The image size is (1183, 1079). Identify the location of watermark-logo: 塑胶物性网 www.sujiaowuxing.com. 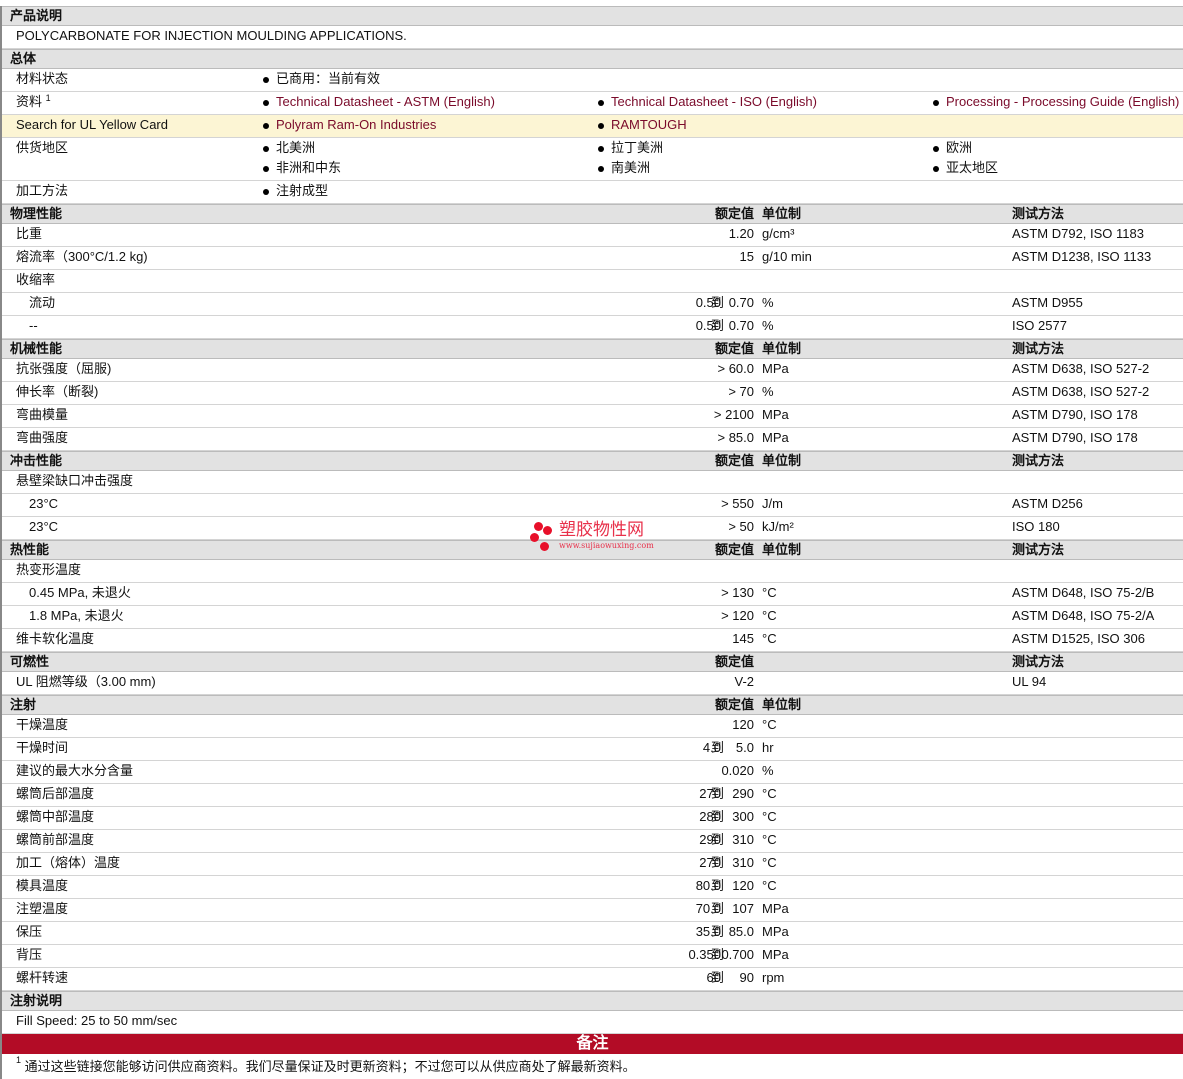
(595, 539).